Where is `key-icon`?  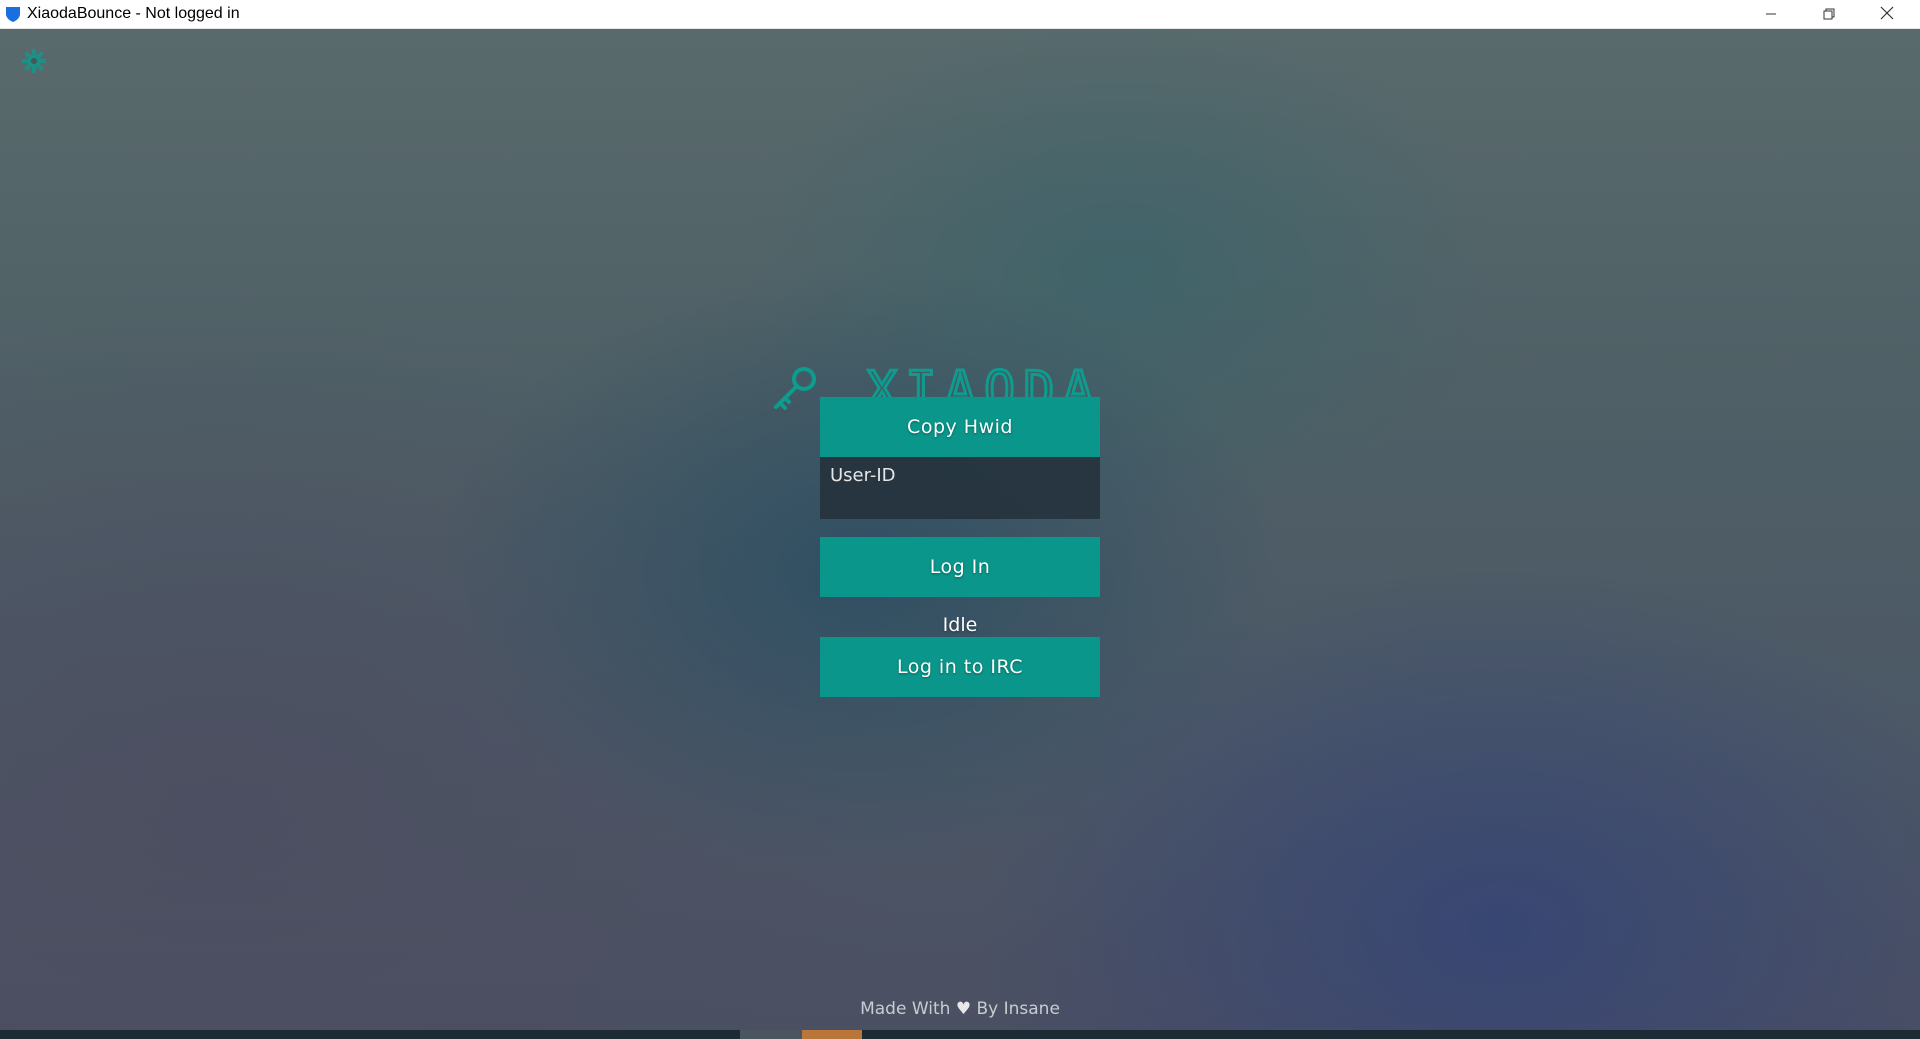 key-icon is located at coordinates (795, 388).